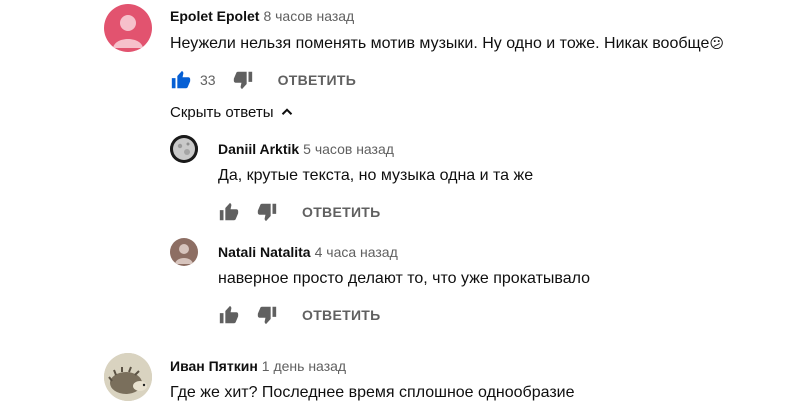 The width and height of the screenshot is (800, 407). Describe the element at coordinates (308, 16) in the screenshot. I see `timestamp: 8 часов назад` at that location.